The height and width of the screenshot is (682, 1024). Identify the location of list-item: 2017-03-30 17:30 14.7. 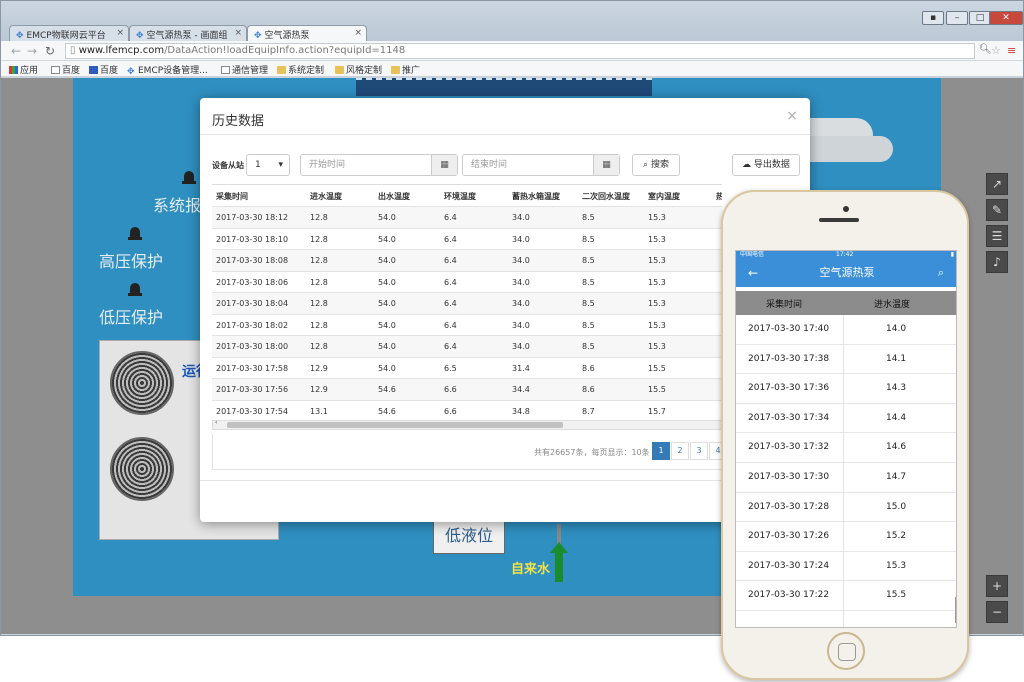
(846, 478).